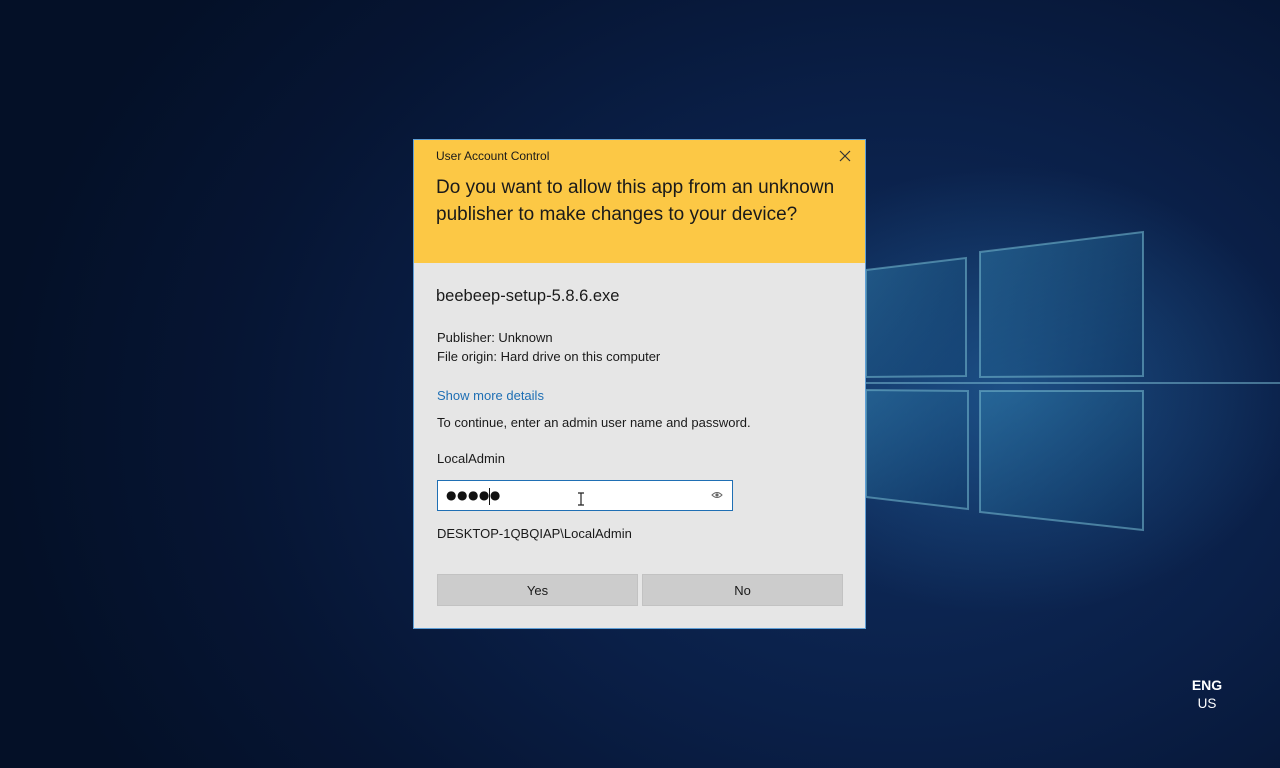  I want to click on language-region: US, so click(1207, 703).